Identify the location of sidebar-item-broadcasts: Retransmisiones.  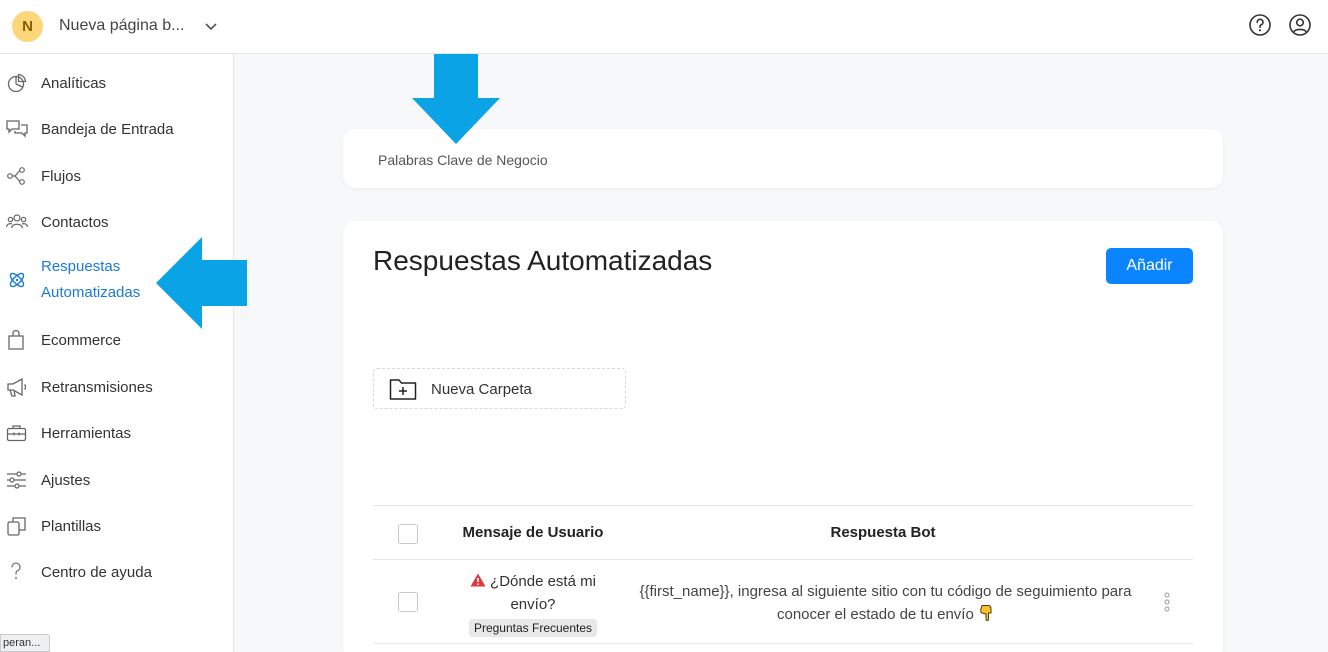
(116, 387).